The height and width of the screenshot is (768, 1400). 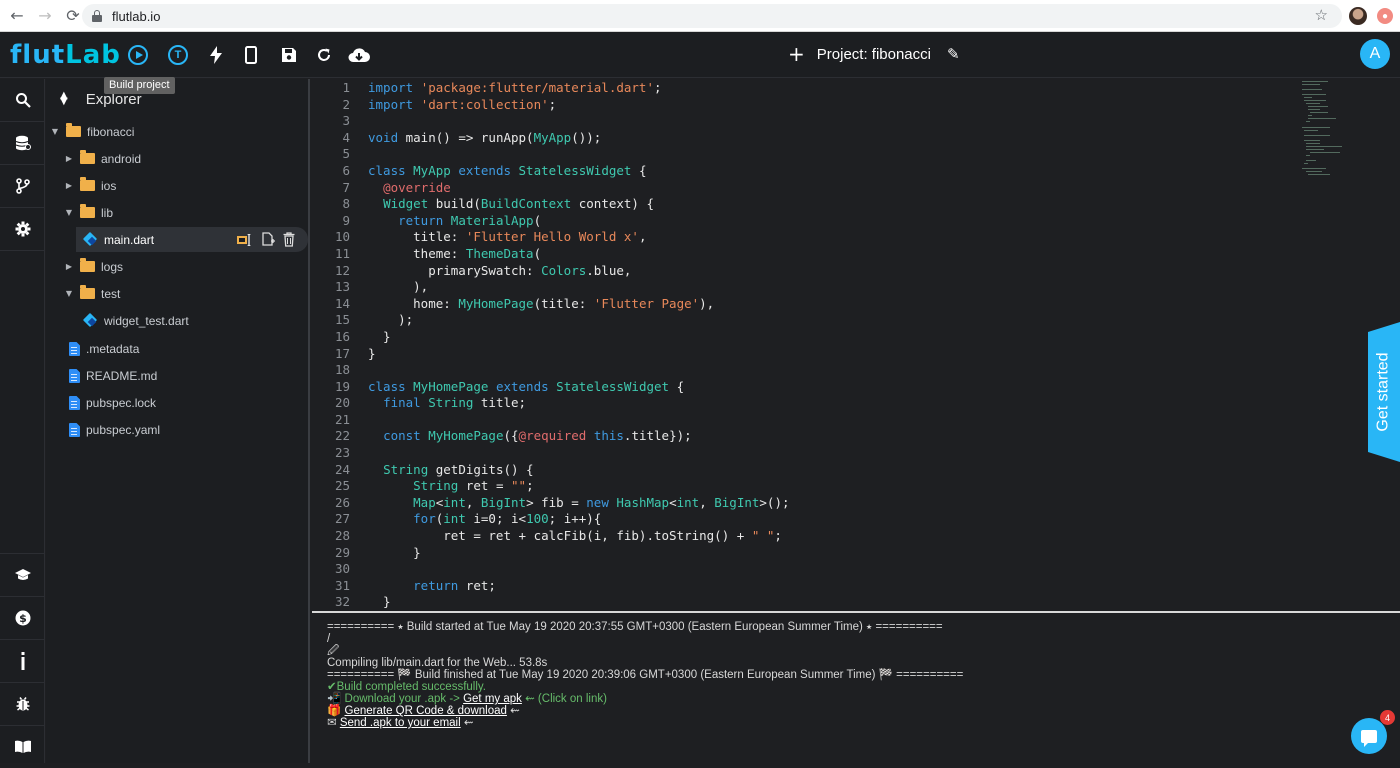 What do you see at coordinates (426, 711) in the screenshot?
I see `generate-qr-link: Generate QR Code & download` at bounding box center [426, 711].